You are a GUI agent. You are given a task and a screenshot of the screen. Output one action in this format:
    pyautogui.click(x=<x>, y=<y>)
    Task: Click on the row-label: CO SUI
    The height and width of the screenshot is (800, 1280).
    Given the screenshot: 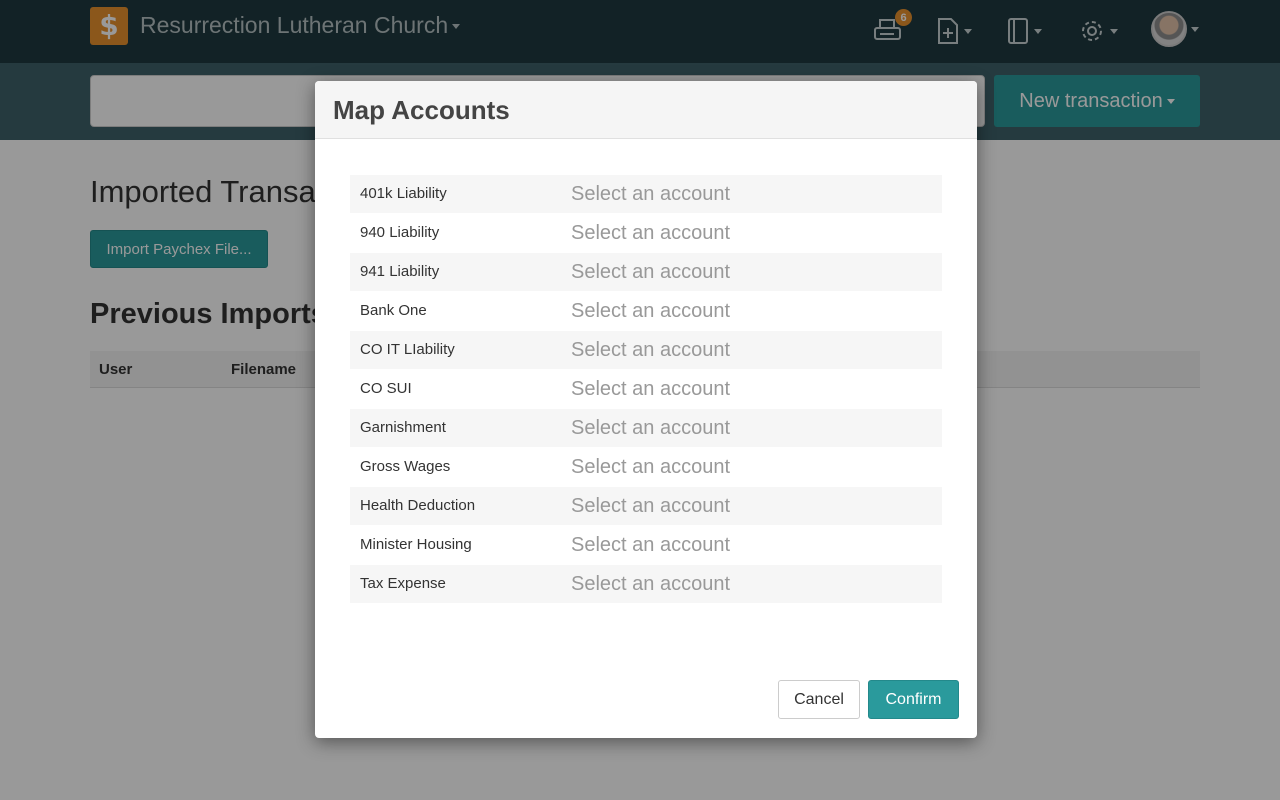 What is the action you would take?
    pyautogui.click(x=386, y=388)
    